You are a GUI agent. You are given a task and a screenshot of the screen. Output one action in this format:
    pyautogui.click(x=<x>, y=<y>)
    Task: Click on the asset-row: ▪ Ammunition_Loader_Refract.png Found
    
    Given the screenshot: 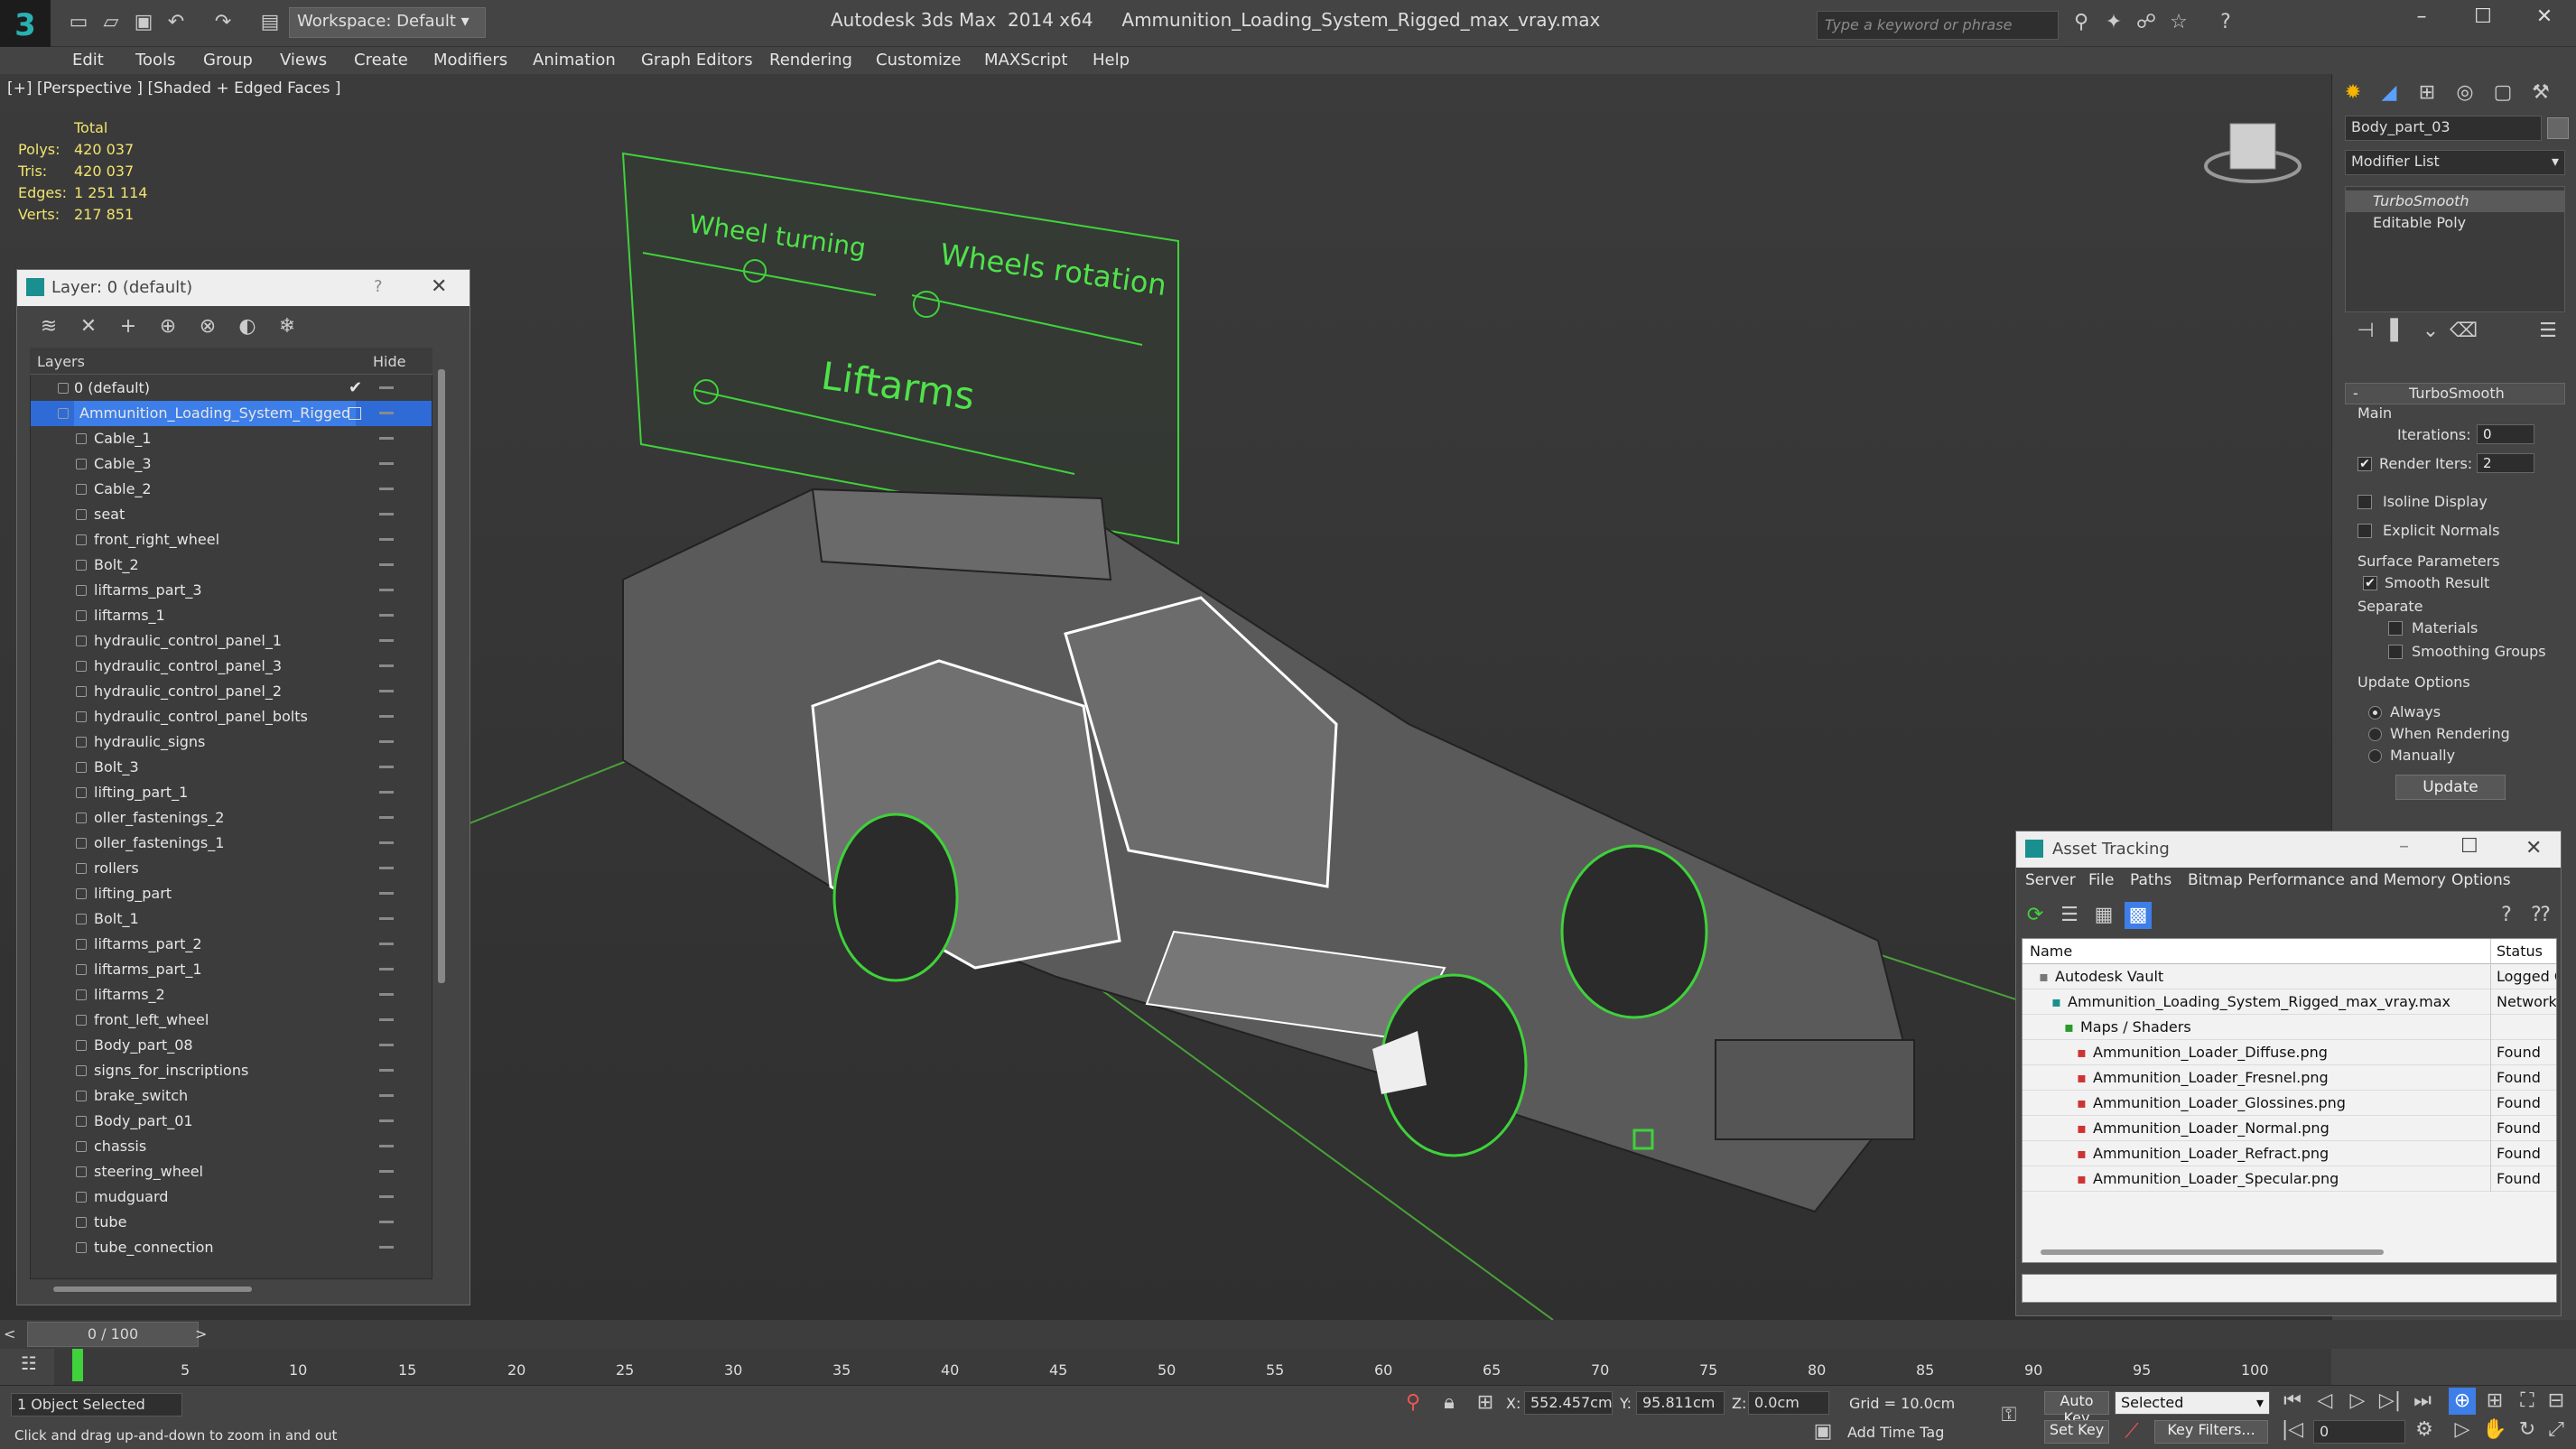 What is the action you would take?
    pyautogui.click(x=2289, y=1153)
    